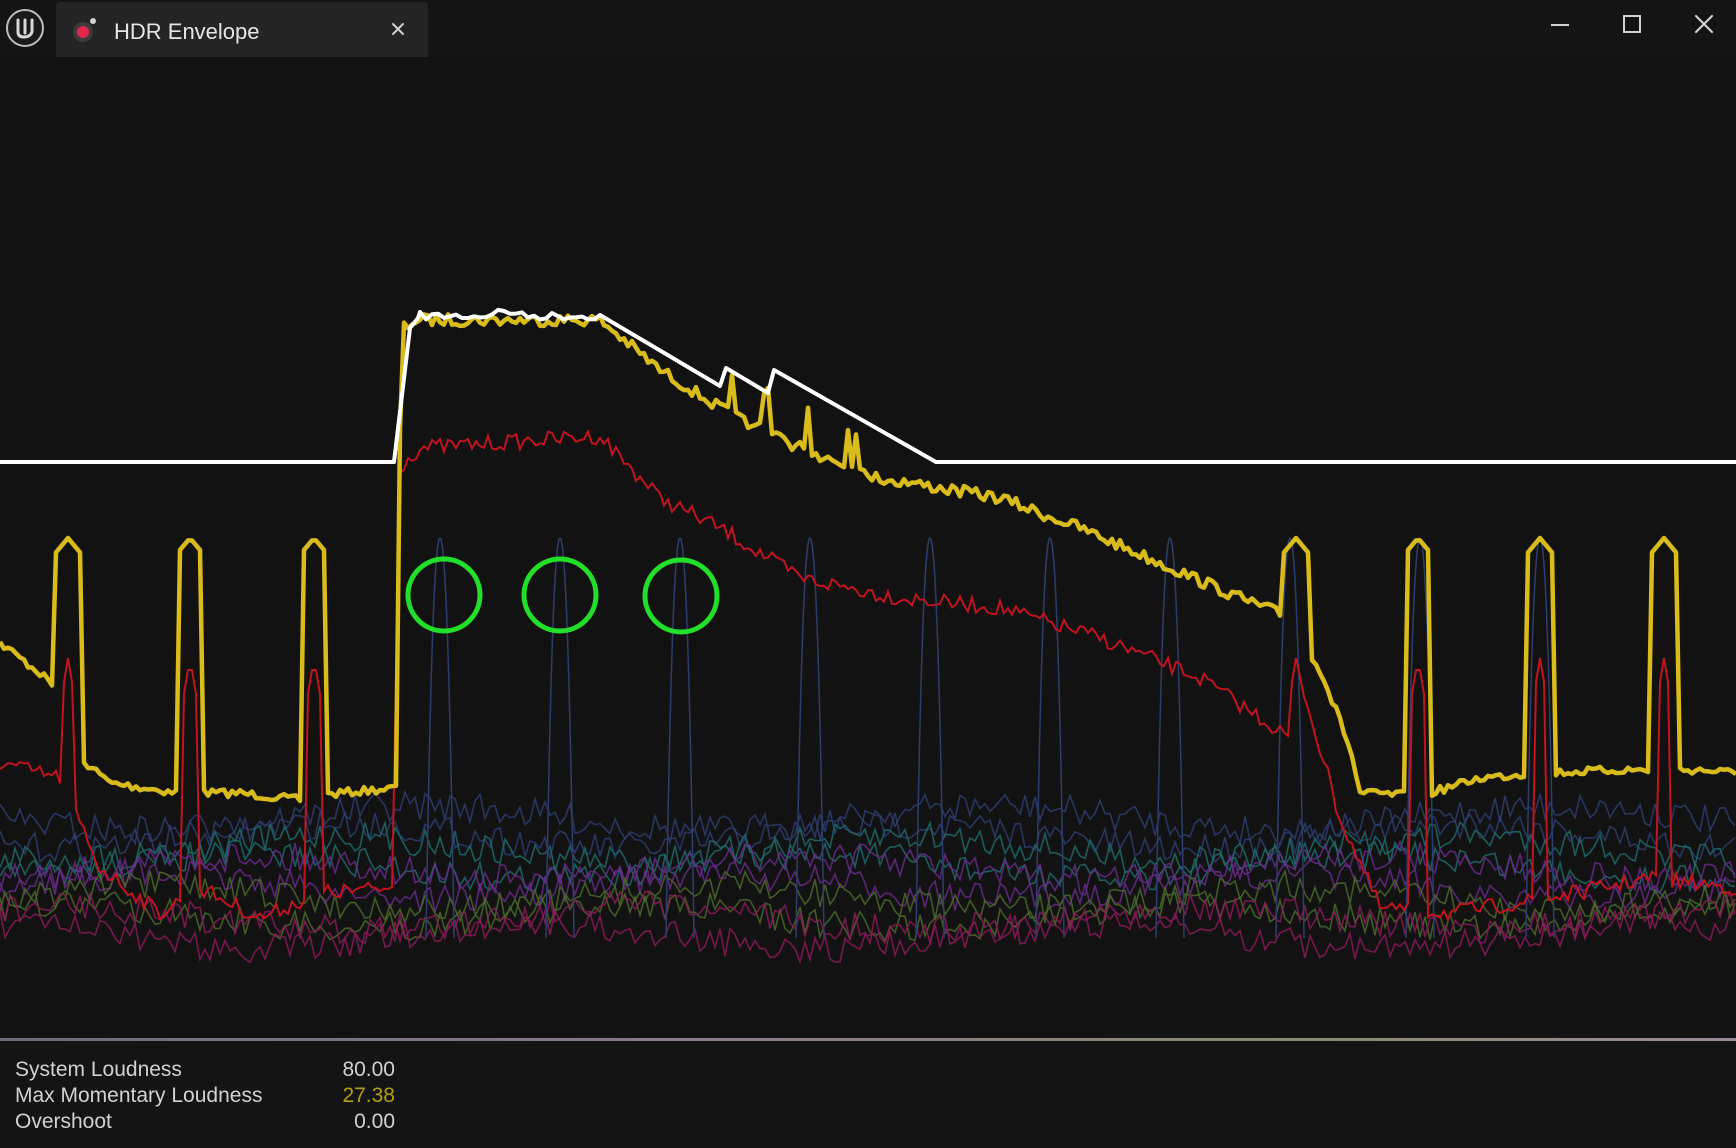 Image resolution: width=1736 pixels, height=1148 pixels. Describe the element at coordinates (98, 1069) in the screenshot. I see `stat-label: System Loudness` at that location.